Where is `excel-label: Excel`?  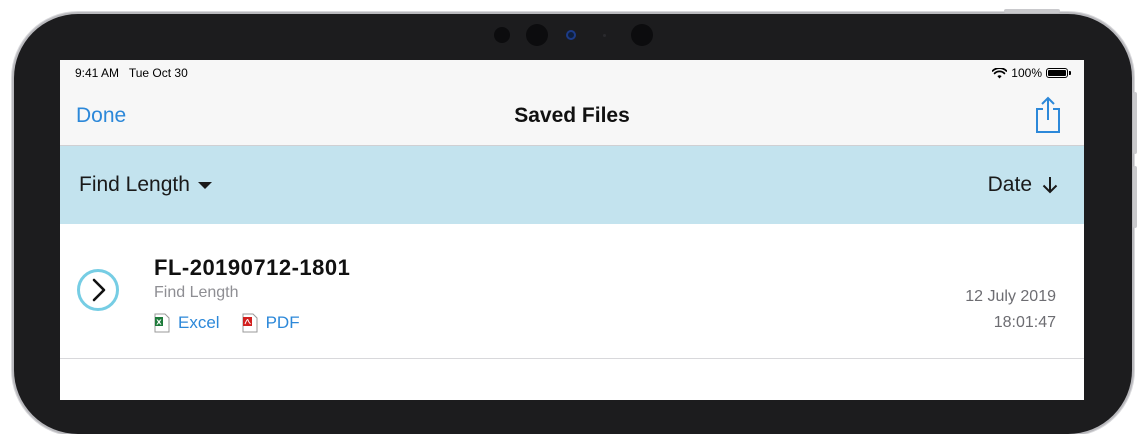
excel-label: Excel is located at coordinates (199, 322).